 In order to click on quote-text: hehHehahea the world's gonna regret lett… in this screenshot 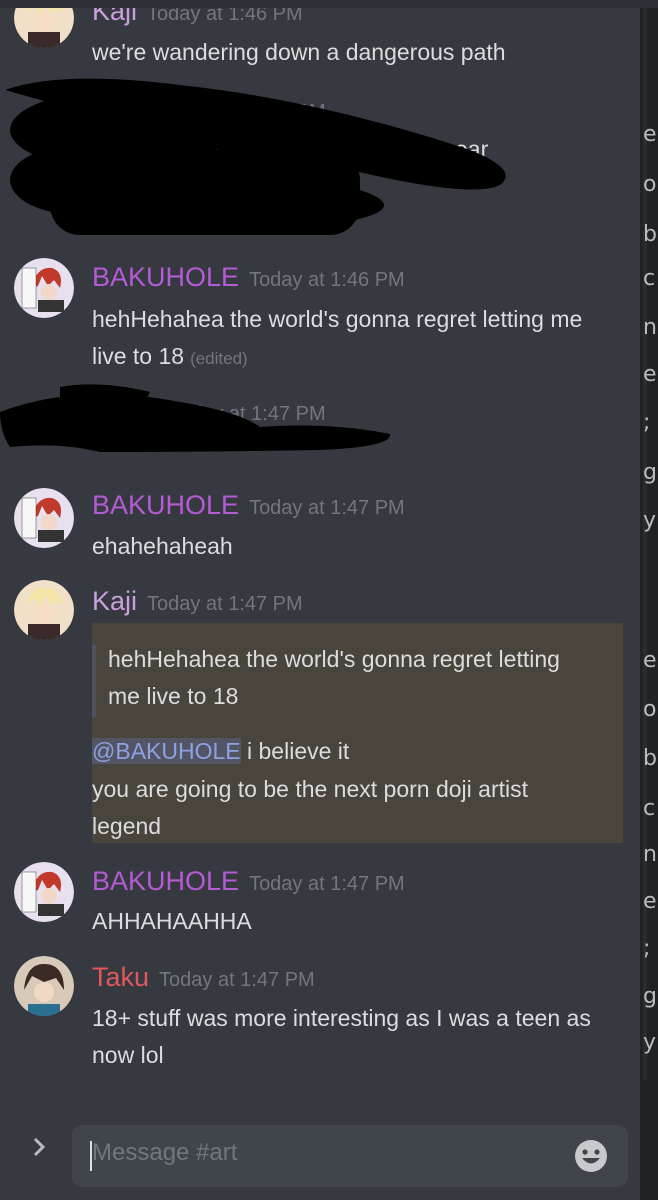, I will do `click(334, 677)`.